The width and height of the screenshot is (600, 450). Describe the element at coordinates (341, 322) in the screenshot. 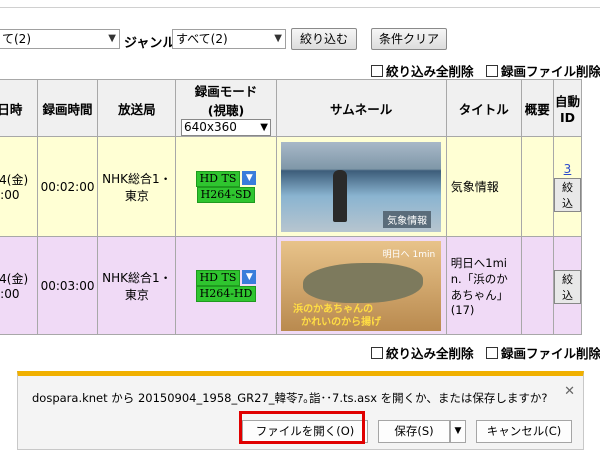

I see `thumbnail-caption: かれいのから揚げ` at that location.